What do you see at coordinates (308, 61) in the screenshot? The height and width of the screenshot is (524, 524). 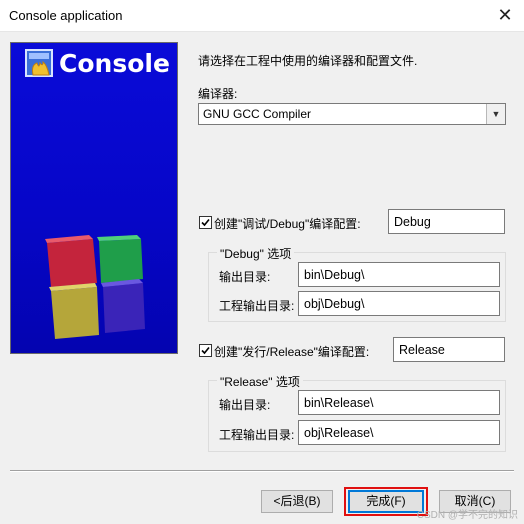 I see `intro-text: 请选择在工程中使用的编译器和配置文件.` at bounding box center [308, 61].